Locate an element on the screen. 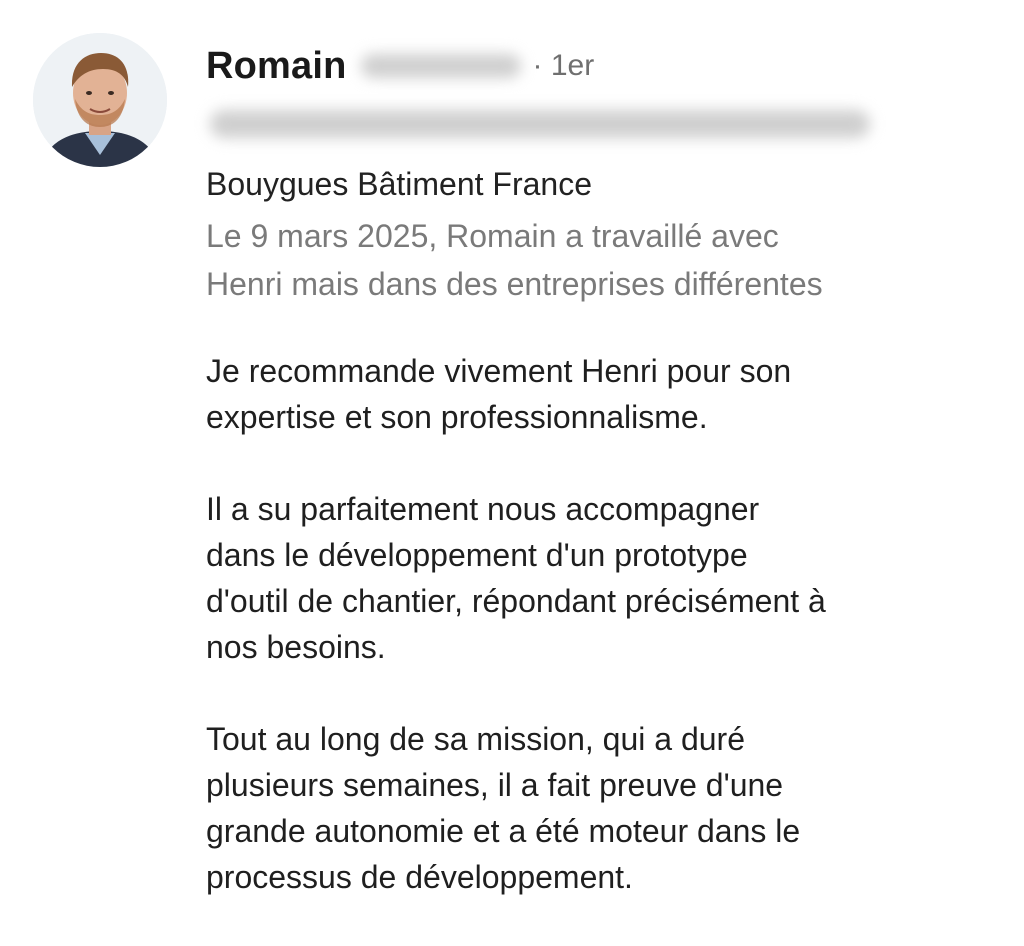 The height and width of the screenshot is (946, 1024). connection-degree-badge: · 1er is located at coordinates (563, 65).